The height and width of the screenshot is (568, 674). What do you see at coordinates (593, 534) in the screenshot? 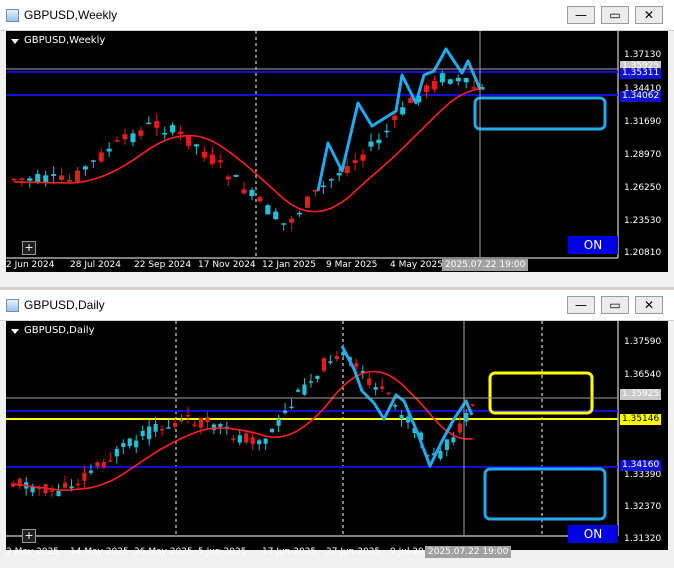
I see `daily-on-button: ON` at bounding box center [593, 534].